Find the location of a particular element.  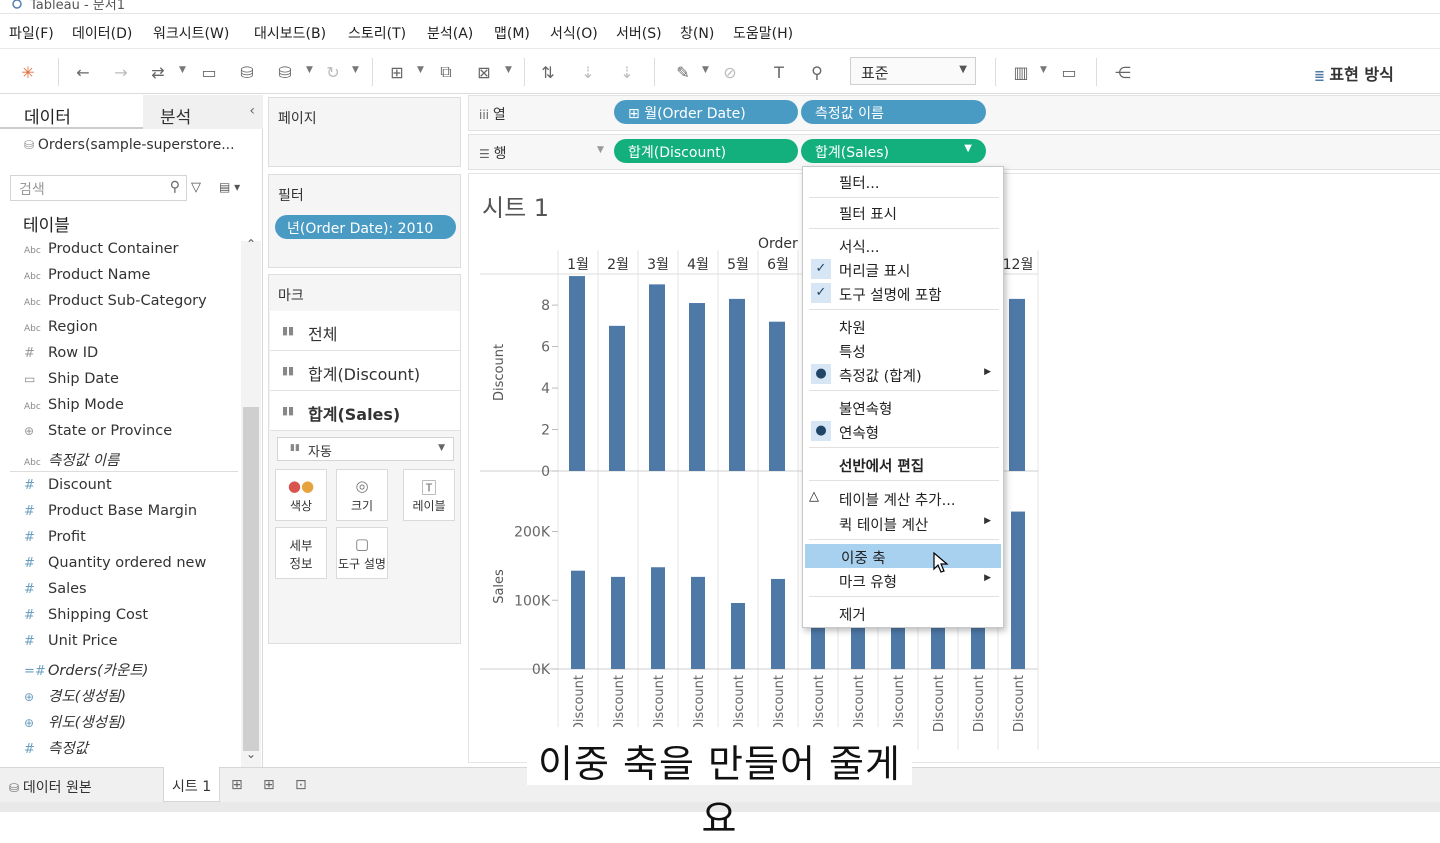

show-me-button: ≣ 표현 방식 is located at coordinates (1354, 73).